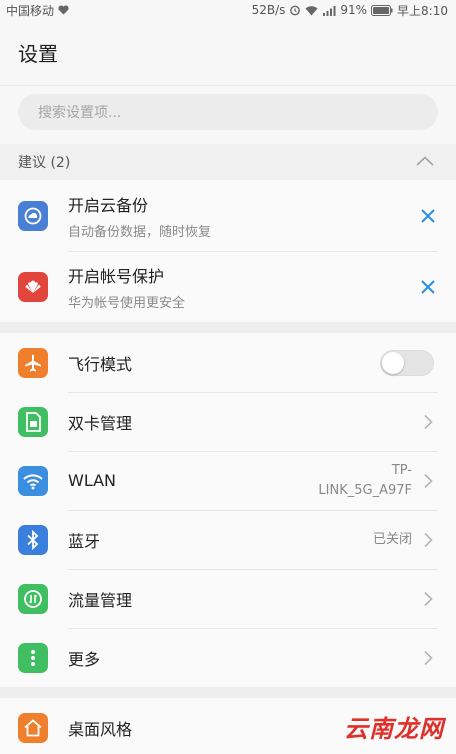 Image resolution: width=456 pixels, height=754 pixels. Describe the element at coordinates (228, 10) in the screenshot. I see `status-bar: 中国移动 52B/s 91% 早上8:10` at that location.